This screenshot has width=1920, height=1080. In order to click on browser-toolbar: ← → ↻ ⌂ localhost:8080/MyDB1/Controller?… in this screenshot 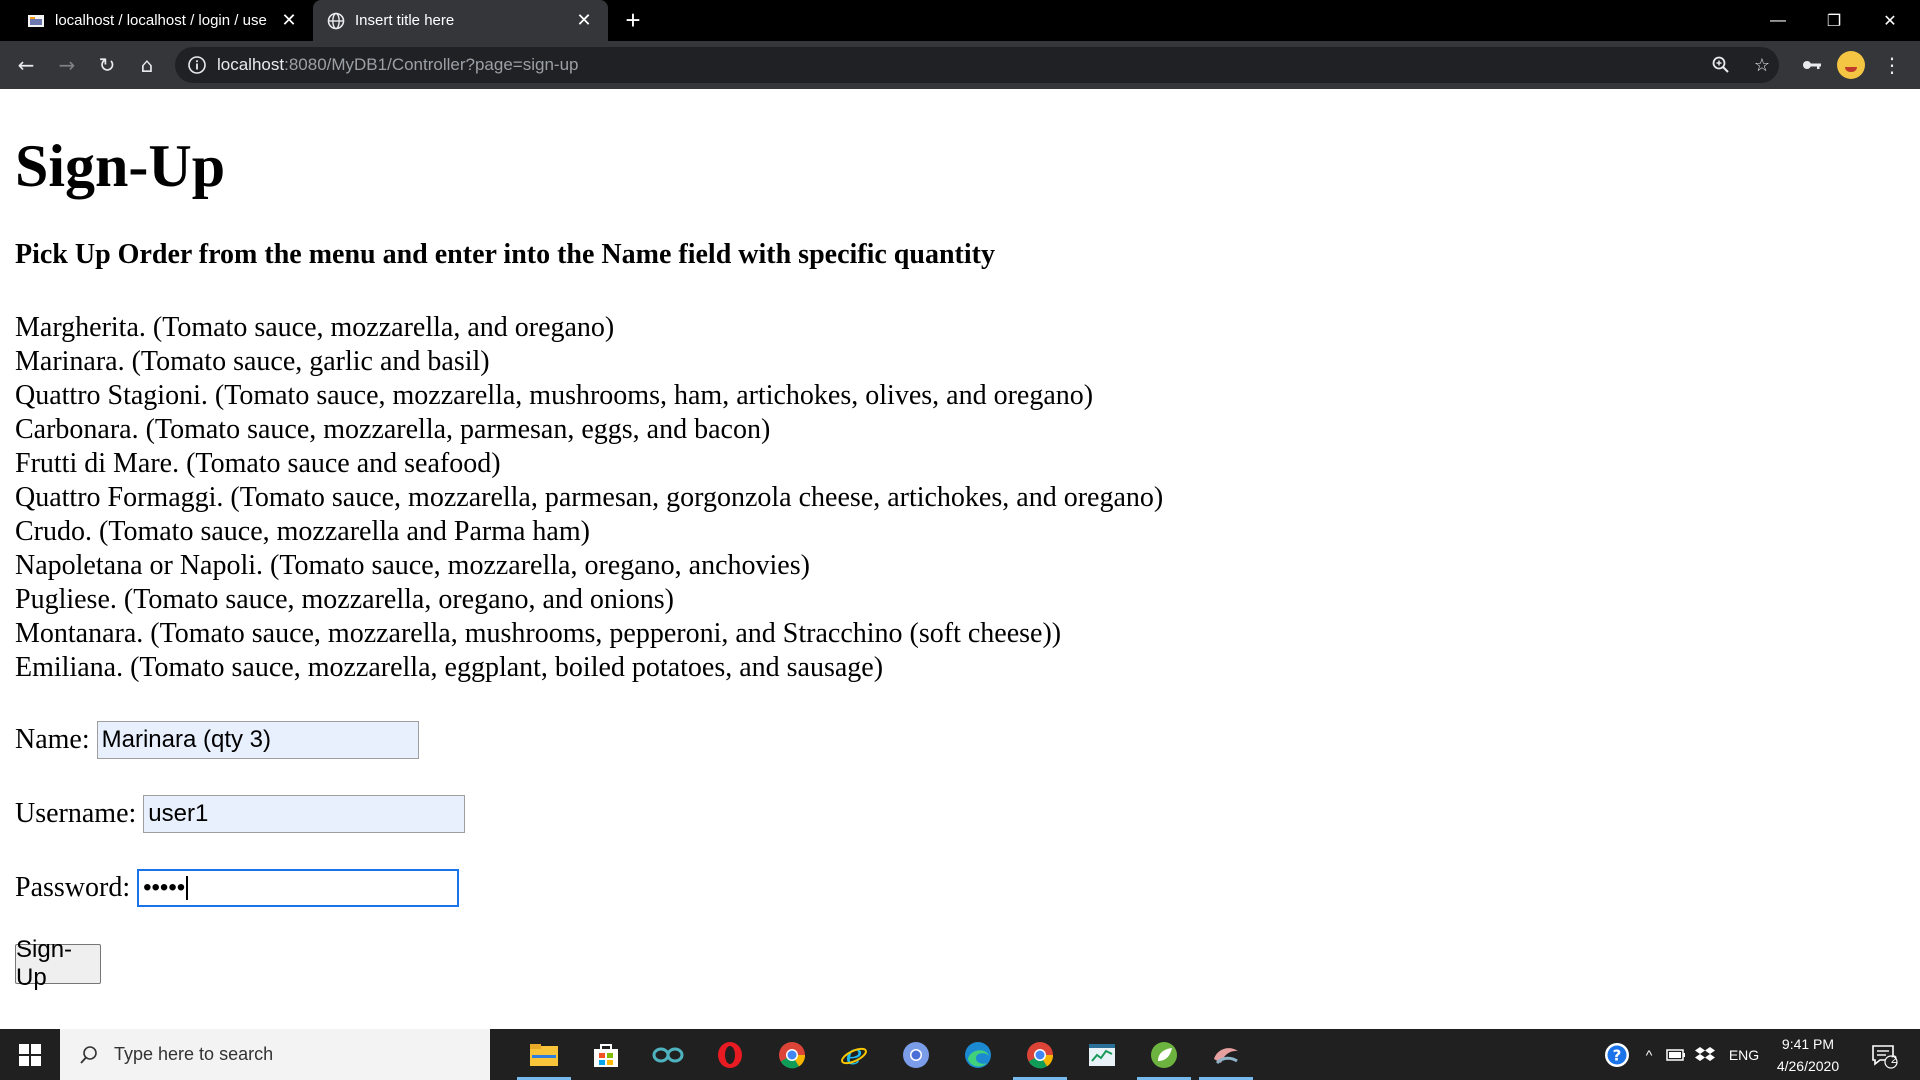, I will do `click(960, 65)`.